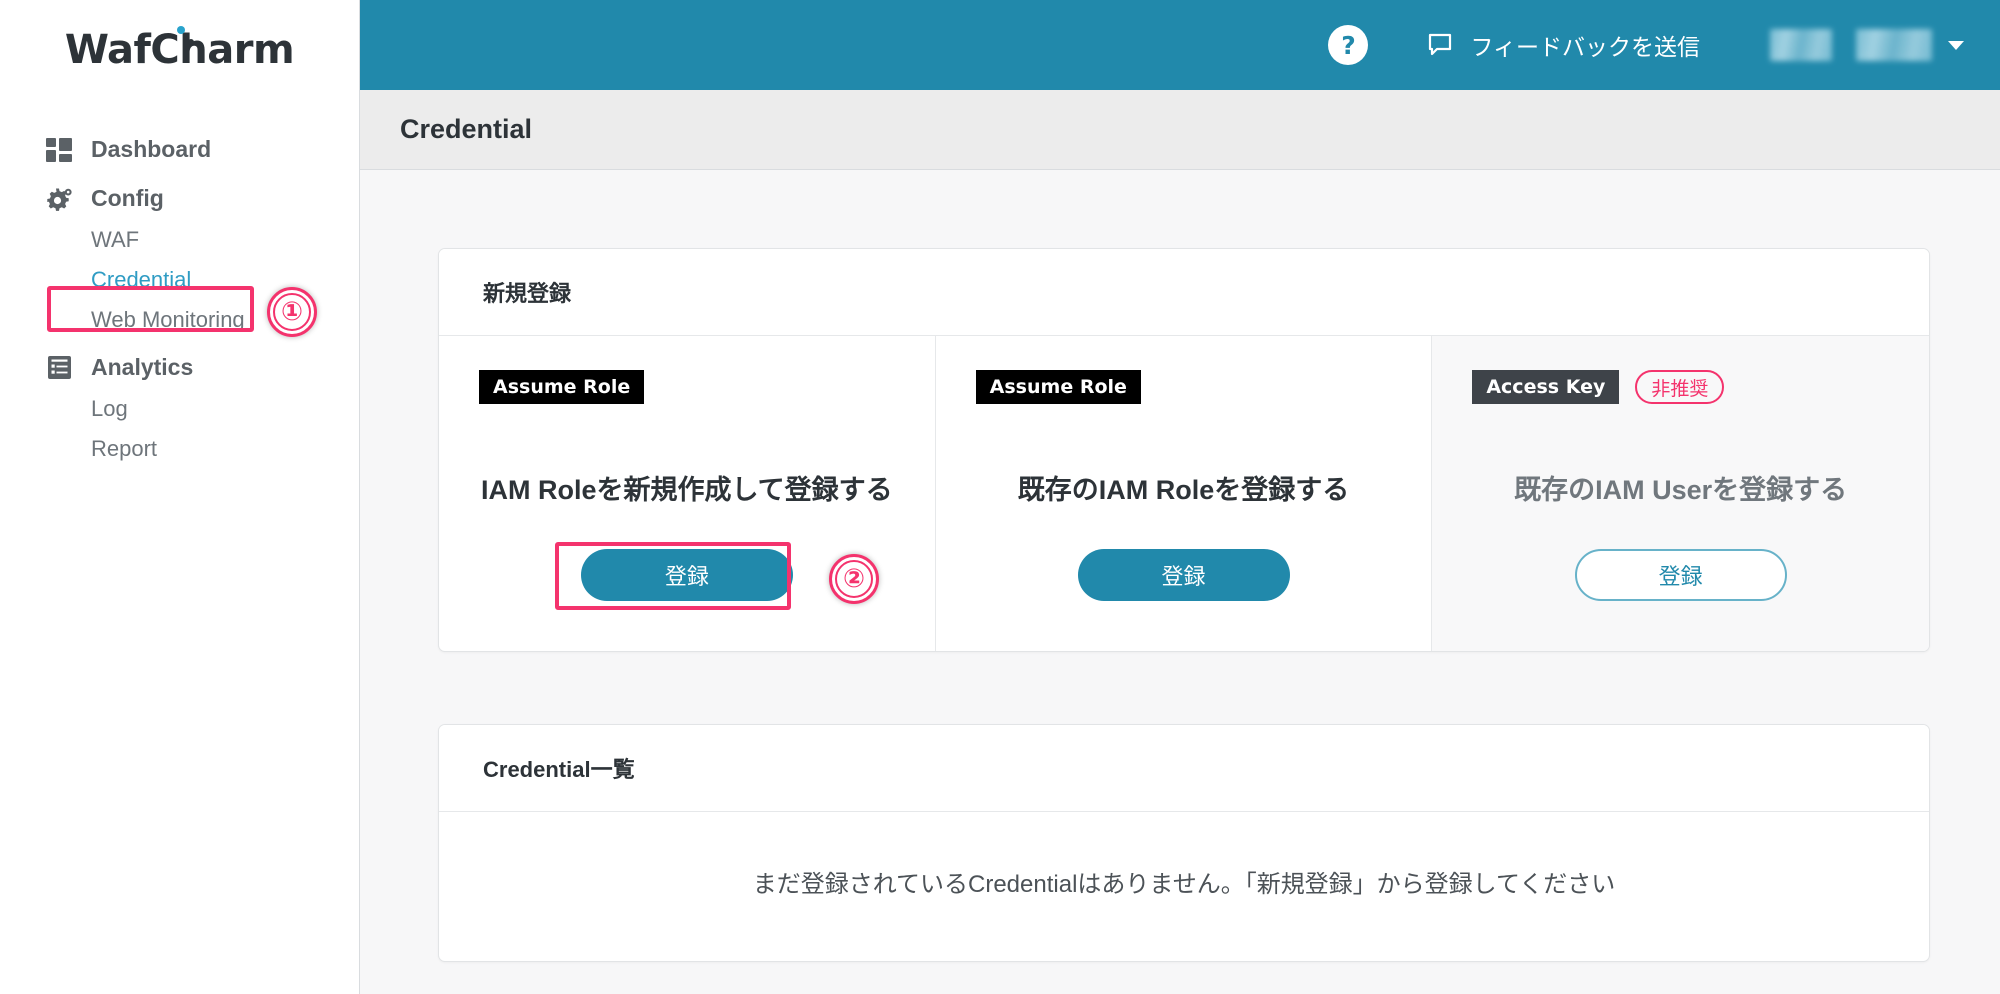  What do you see at coordinates (1894, 45) in the screenshot?
I see `user-name-masked-second` at bounding box center [1894, 45].